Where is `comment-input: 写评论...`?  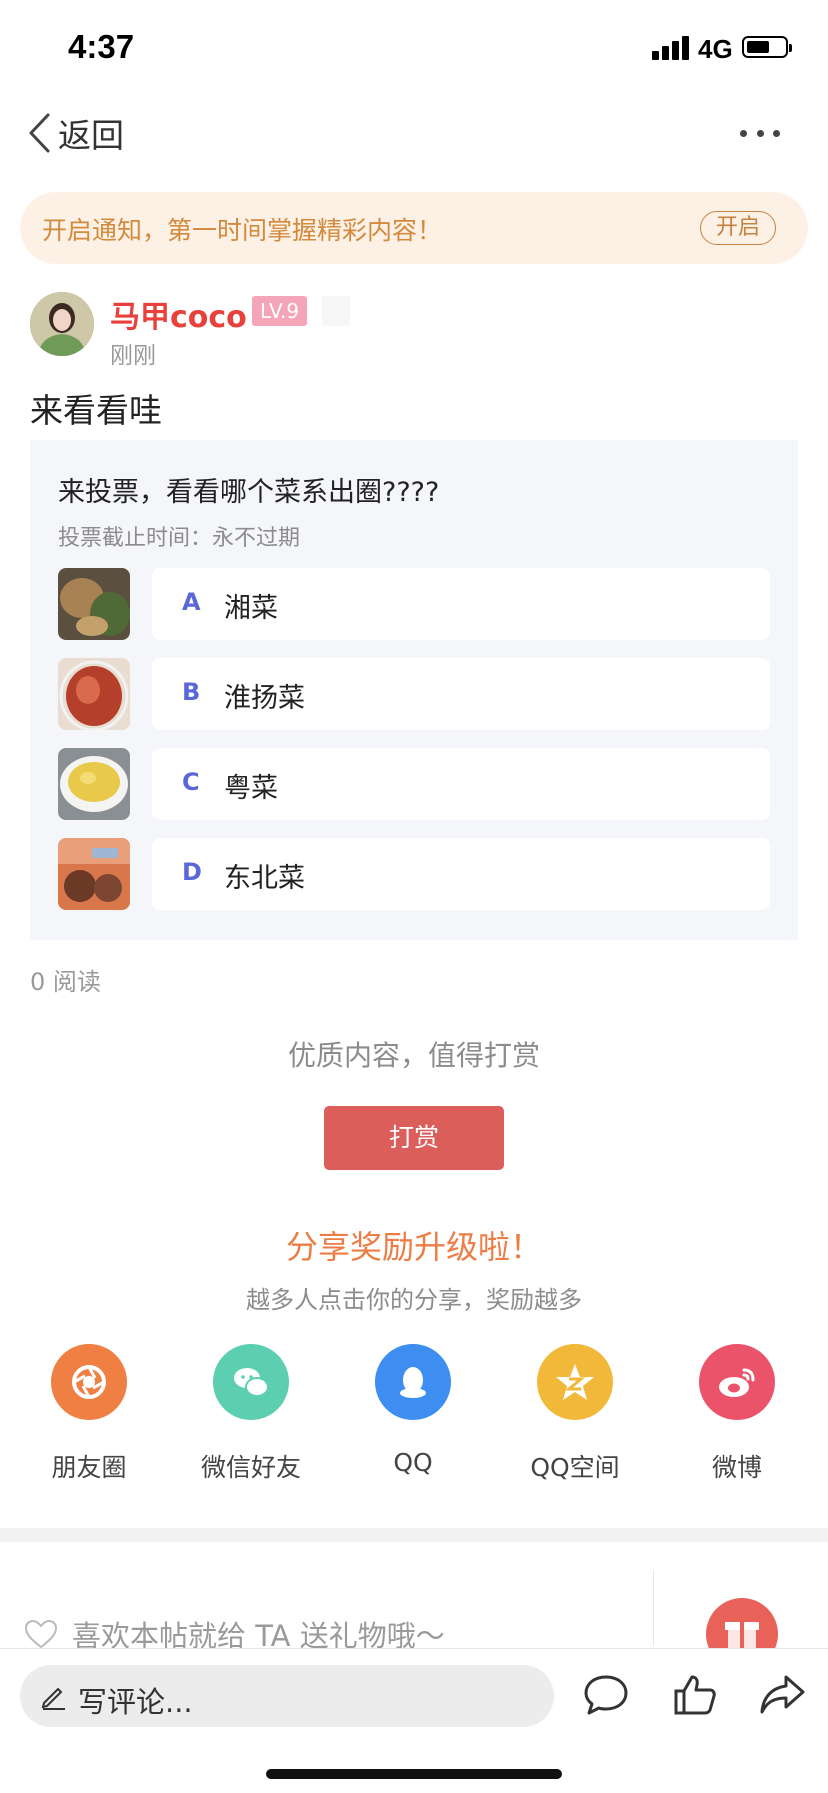 comment-input: 写评论... is located at coordinates (287, 1696).